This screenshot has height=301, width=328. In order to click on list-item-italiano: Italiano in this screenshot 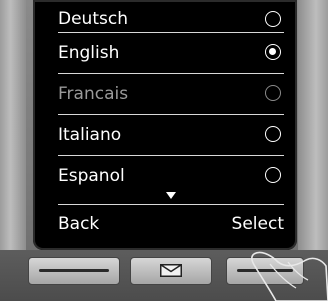, I will do `click(171, 135)`.